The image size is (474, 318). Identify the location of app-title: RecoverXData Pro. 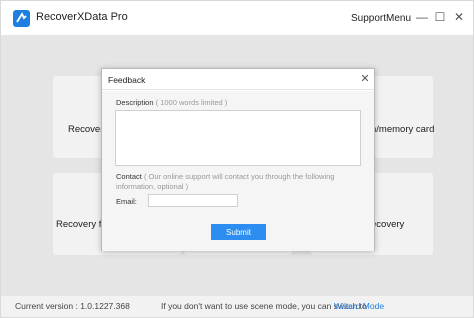
(82, 17).